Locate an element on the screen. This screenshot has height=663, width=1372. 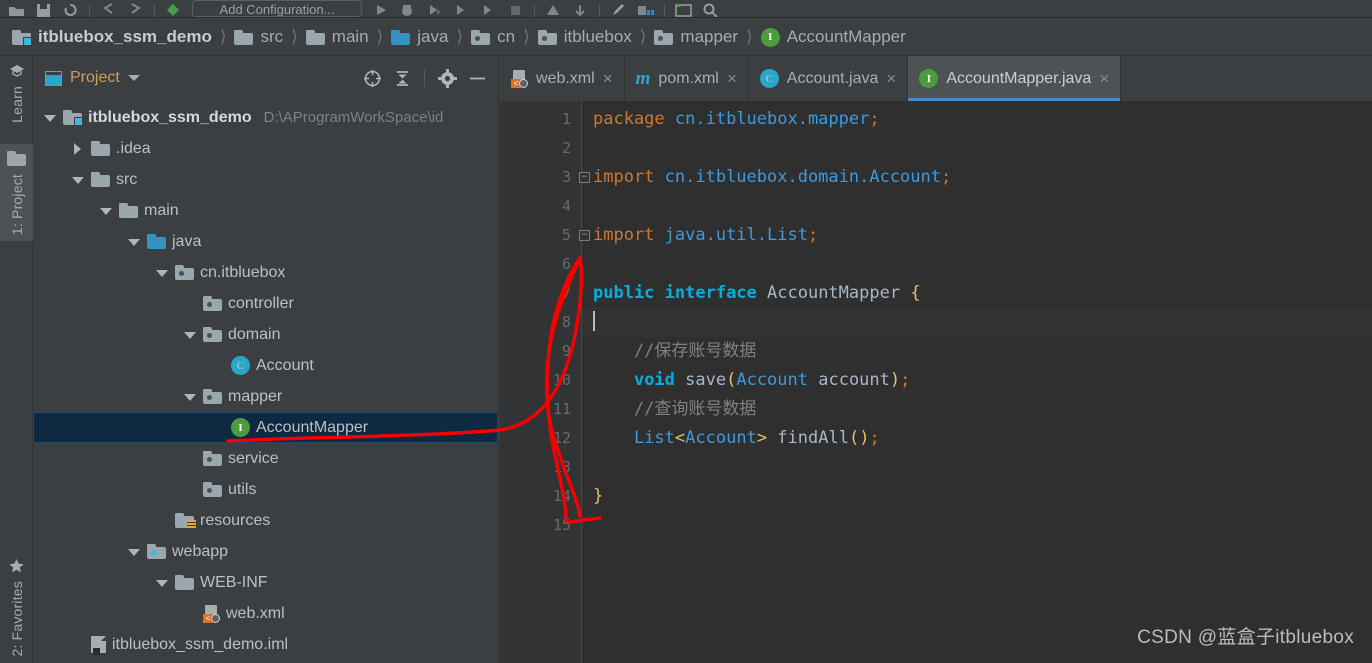
line-number: 11 is located at coordinates (540, 409).